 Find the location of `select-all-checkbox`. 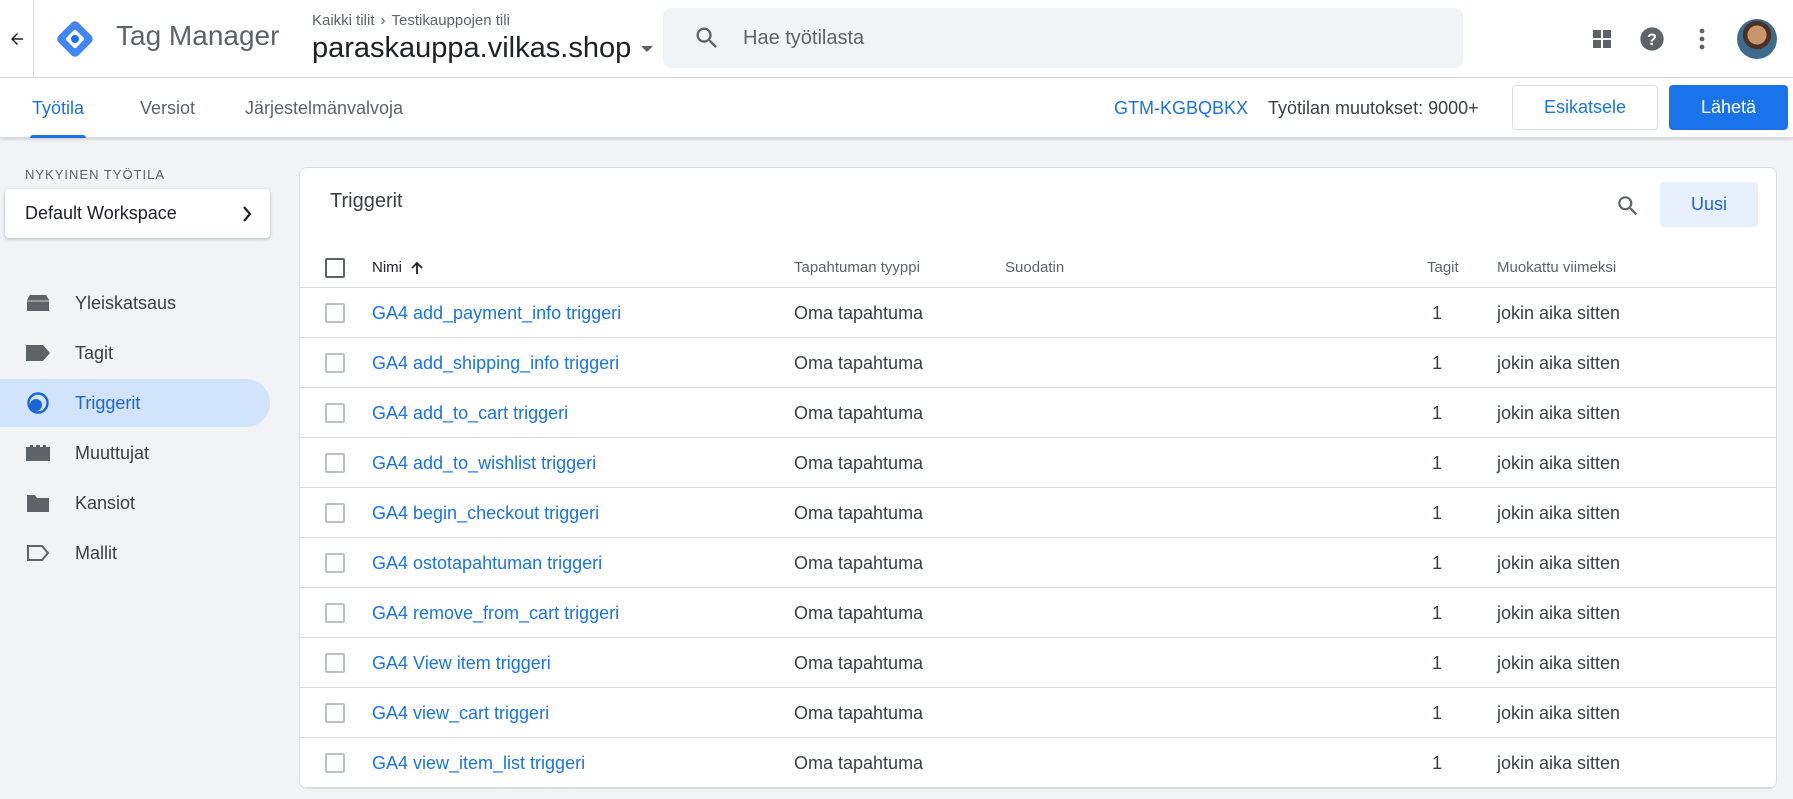

select-all-checkbox is located at coordinates (335, 268).